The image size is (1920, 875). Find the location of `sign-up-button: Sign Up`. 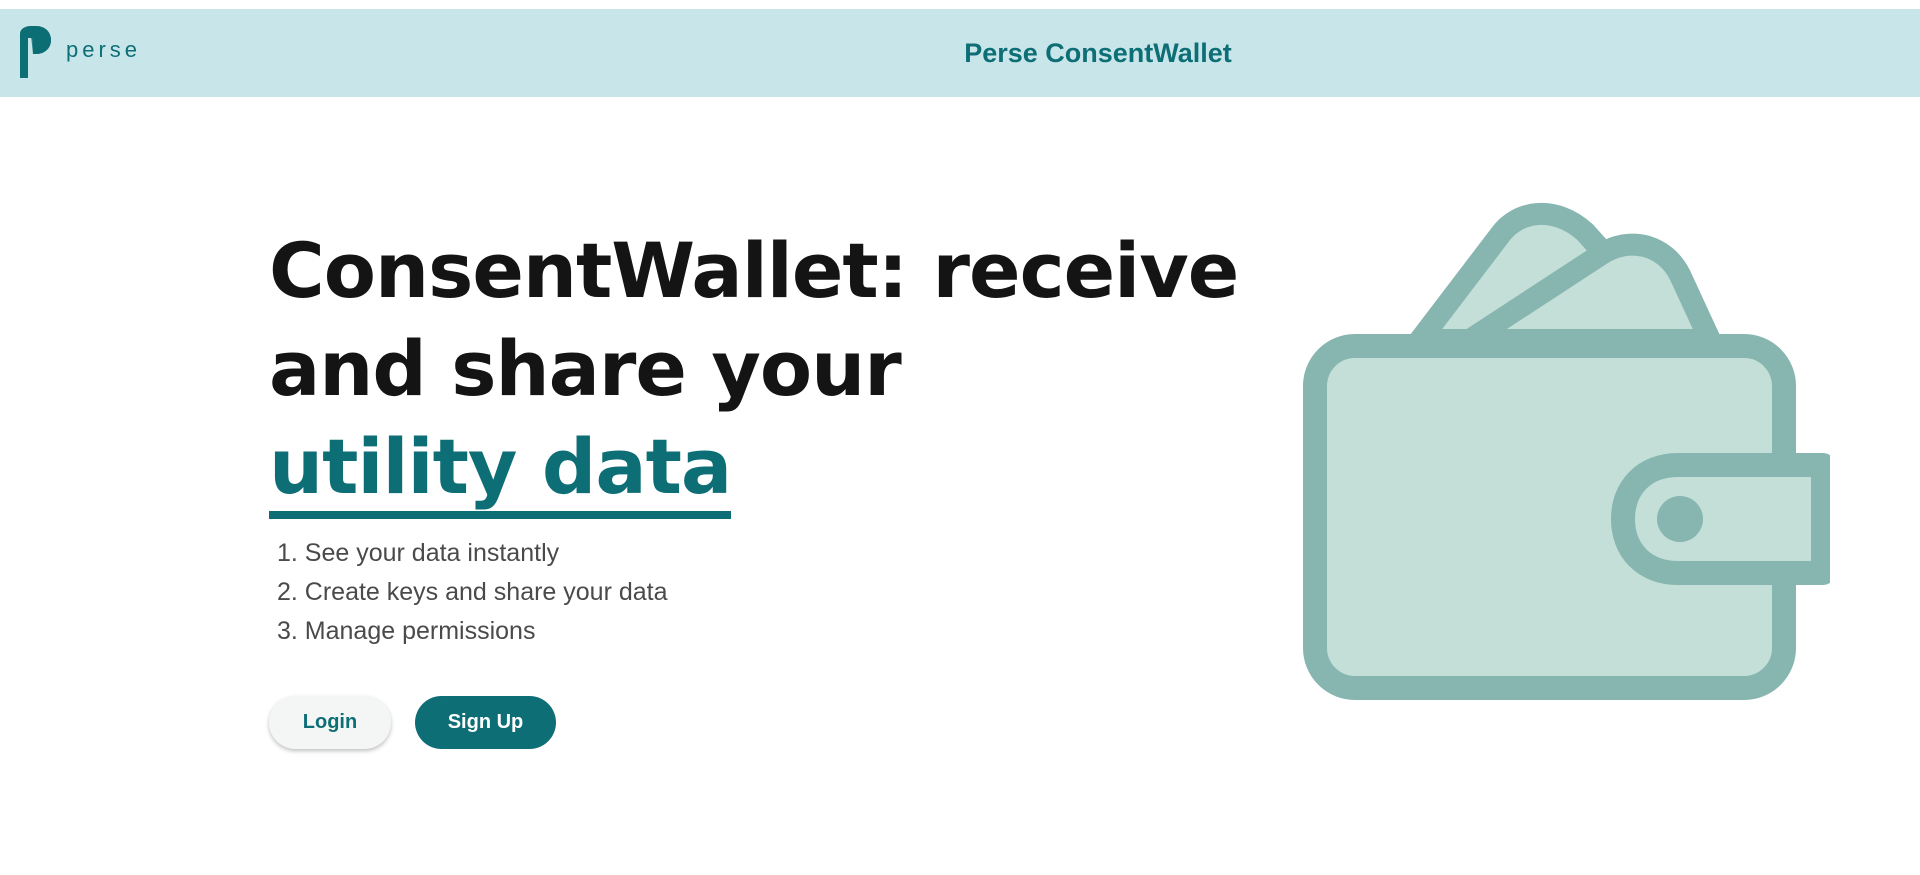

sign-up-button: Sign Up is located at coordinates (485, 722).